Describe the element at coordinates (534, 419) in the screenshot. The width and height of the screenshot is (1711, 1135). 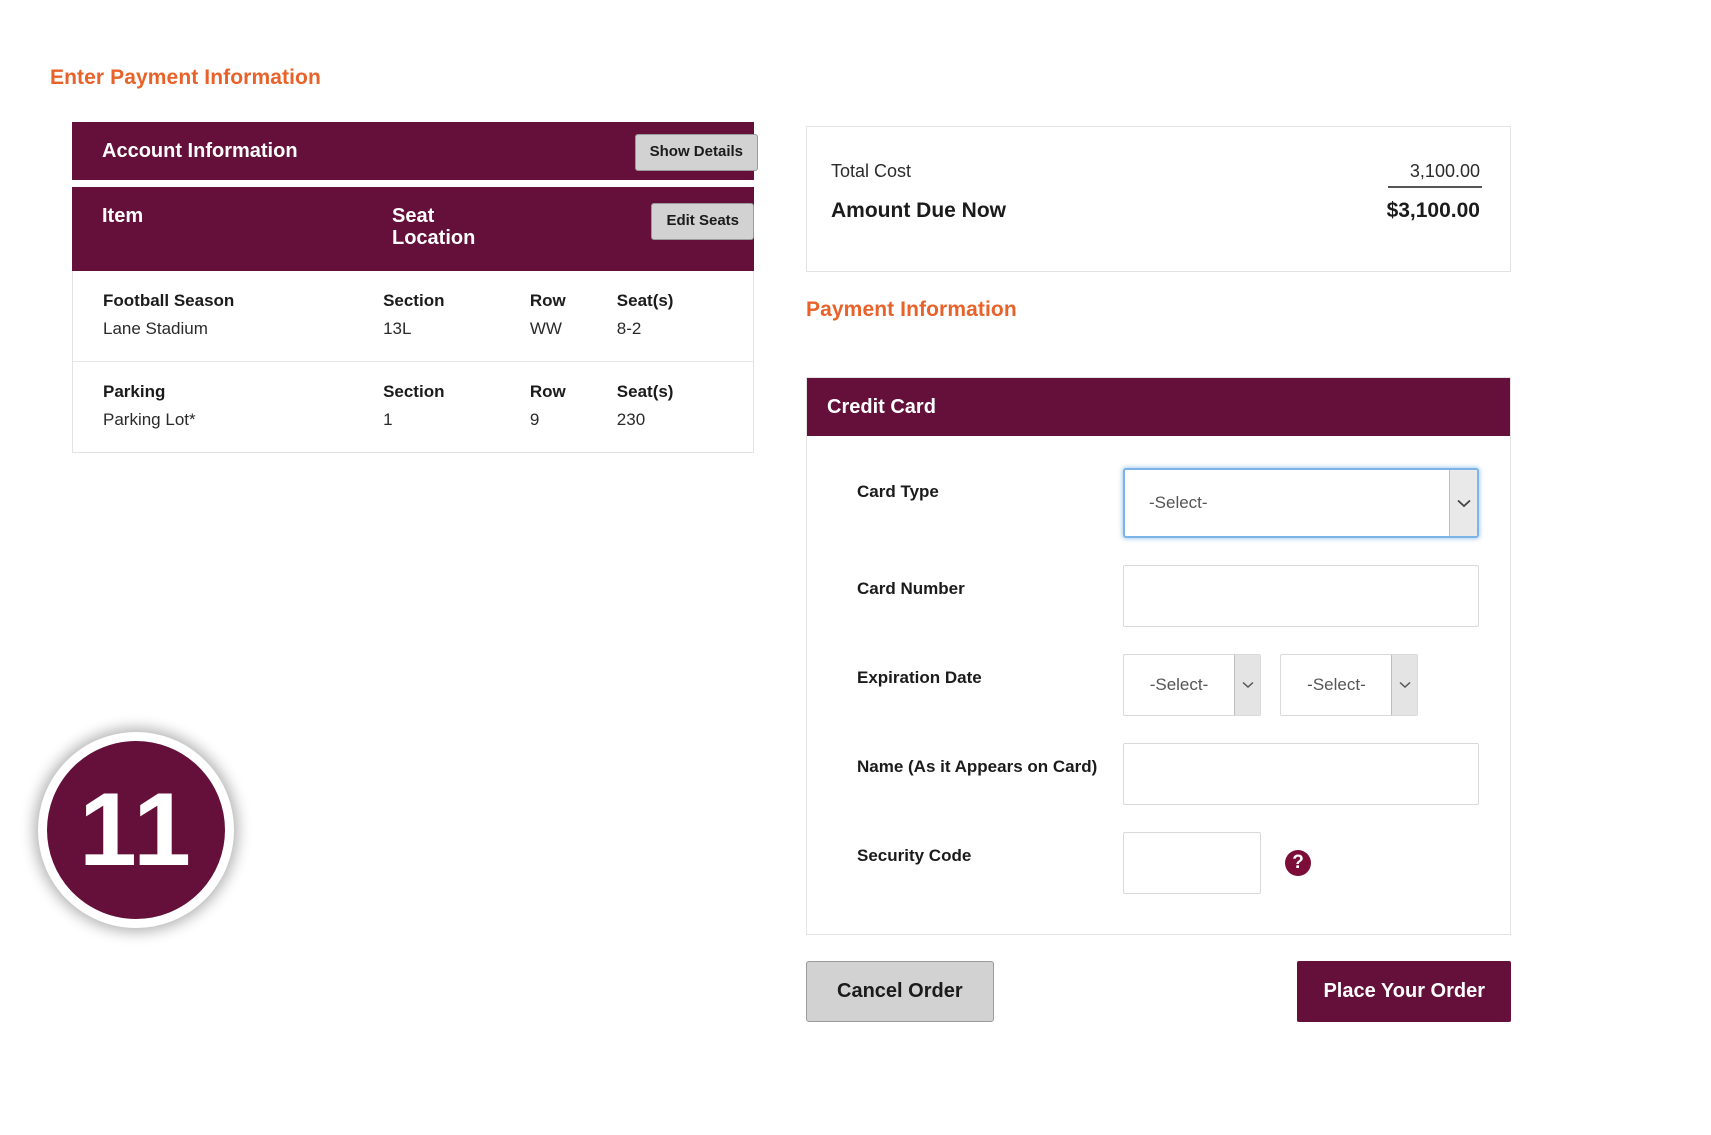
I see `row-value-row: 9` at that location.